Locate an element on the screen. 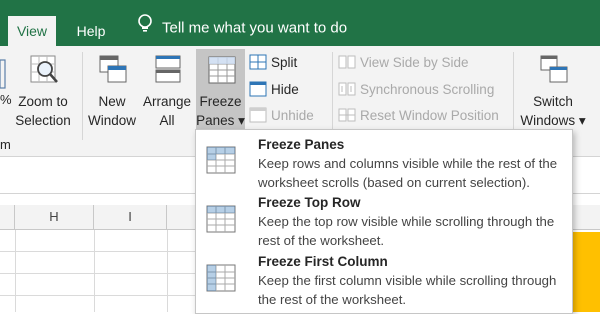  switch-windows-label: Switch Windows ▾ is located at coordinates (553, 111).